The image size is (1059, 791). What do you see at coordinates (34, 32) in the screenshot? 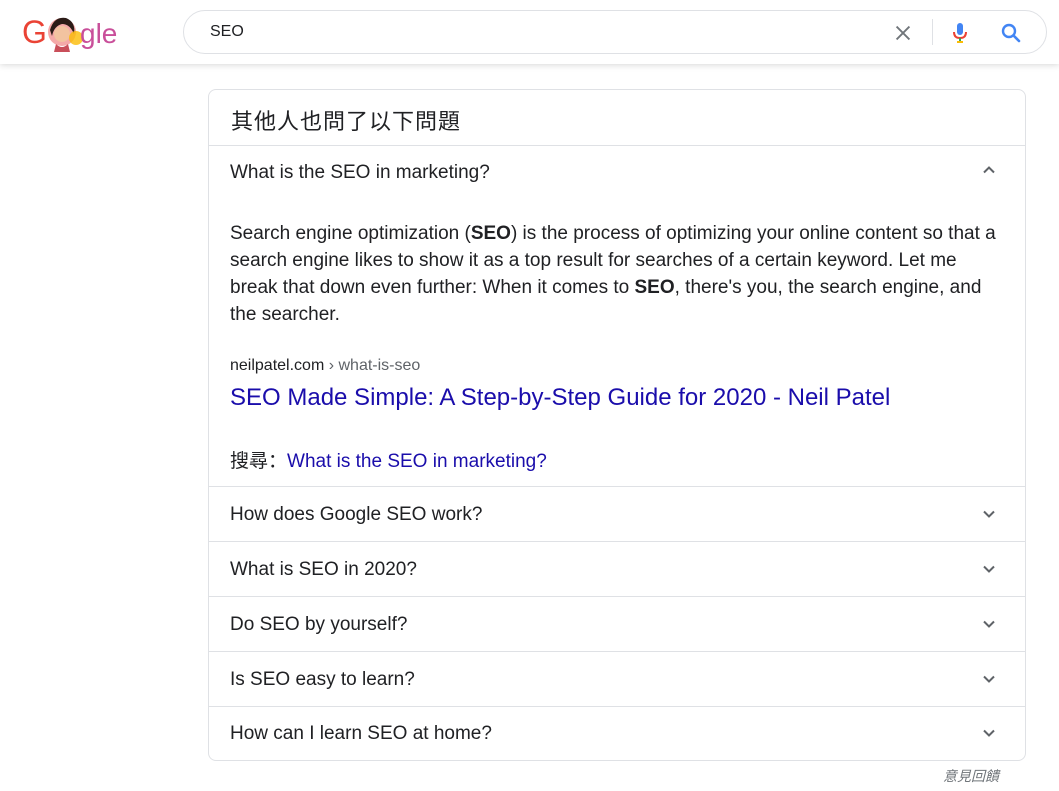
I see `svg-text: G` at bounding box center [34, 32].